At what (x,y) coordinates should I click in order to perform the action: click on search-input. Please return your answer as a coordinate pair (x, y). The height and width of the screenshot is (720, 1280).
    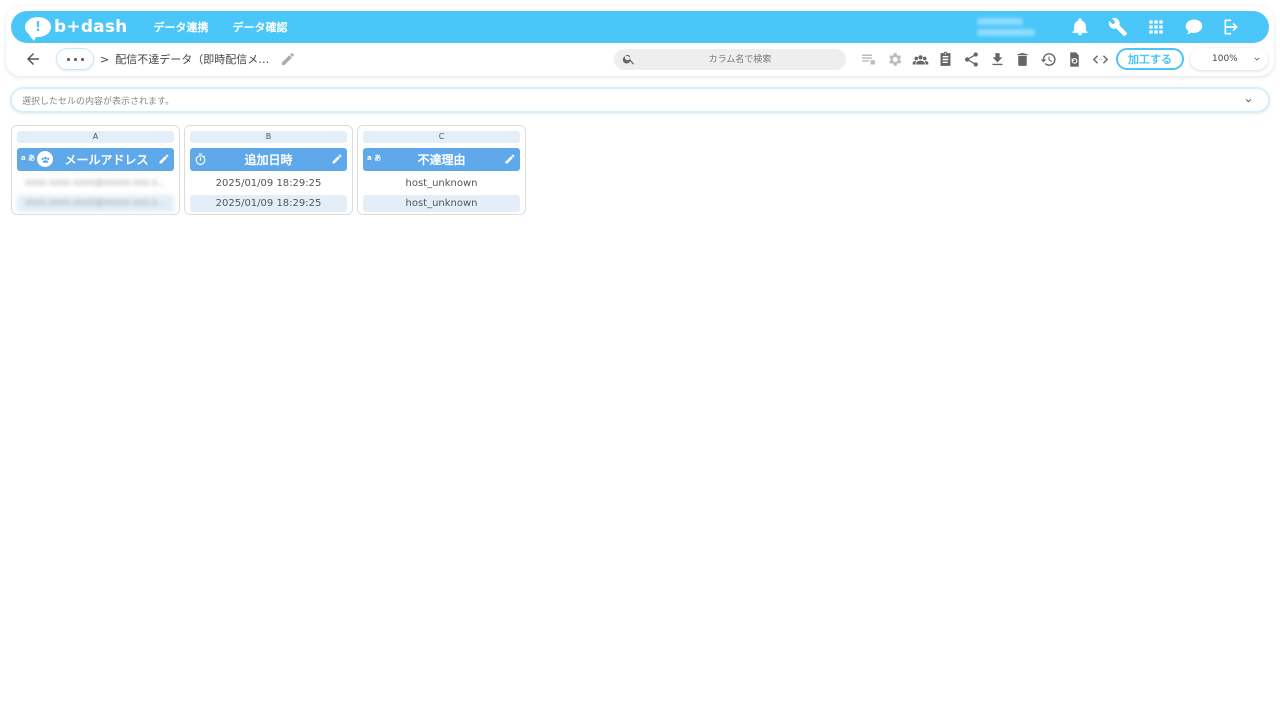
    Looking at the image, I should click on (740, 59).